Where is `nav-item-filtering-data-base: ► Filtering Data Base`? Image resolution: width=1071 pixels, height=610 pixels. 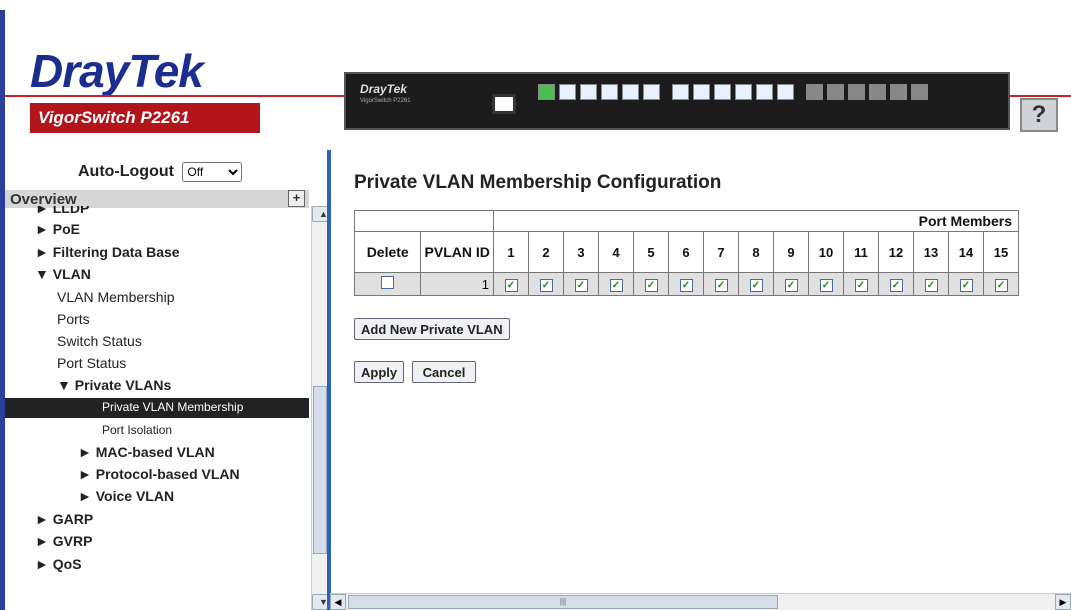
nav-item-filtering-data-base: ► Filtering Data Base is located at coordinates (107, 252).